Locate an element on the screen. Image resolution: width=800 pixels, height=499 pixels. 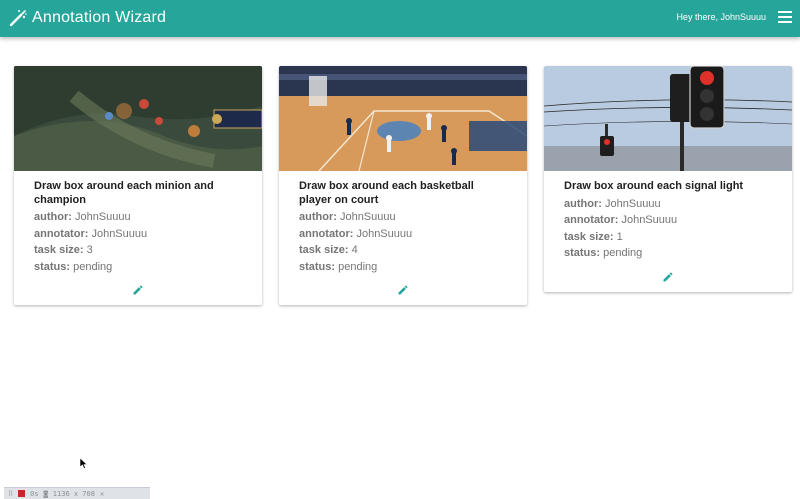
app-bar: Annotation Wizard Hey there, JohnSuuuu is located at coordinates (400, 18).